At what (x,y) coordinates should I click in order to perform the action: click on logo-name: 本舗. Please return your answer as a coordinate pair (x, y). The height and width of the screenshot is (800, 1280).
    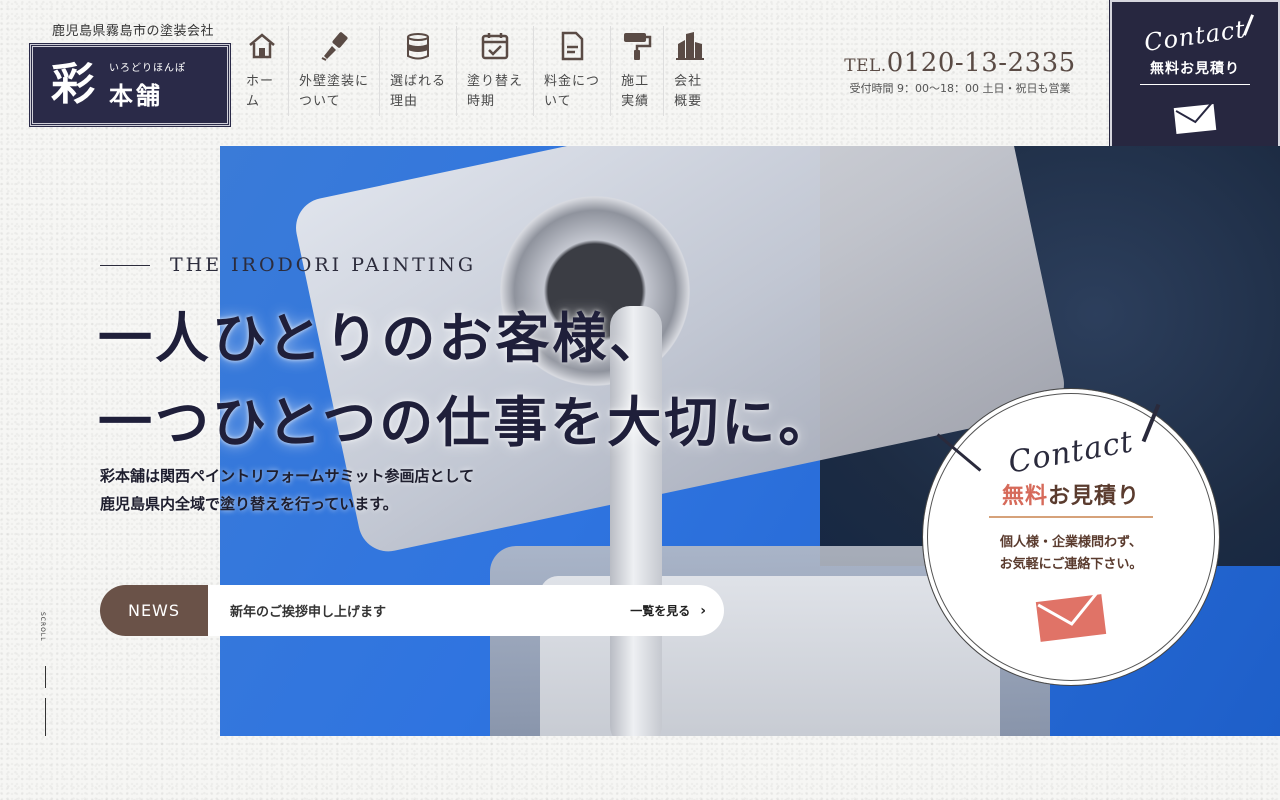
    Looking at the image, I should click on (136, 95).